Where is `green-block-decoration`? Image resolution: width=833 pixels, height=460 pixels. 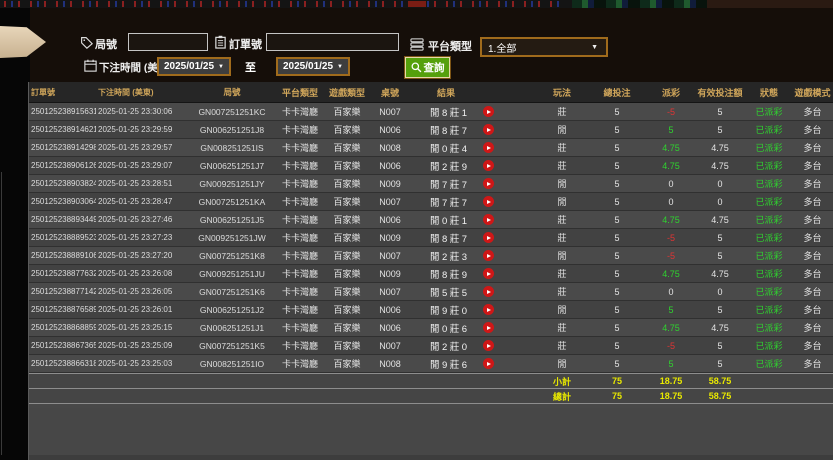 green-block-decoration is located at coordinates (639, 4).